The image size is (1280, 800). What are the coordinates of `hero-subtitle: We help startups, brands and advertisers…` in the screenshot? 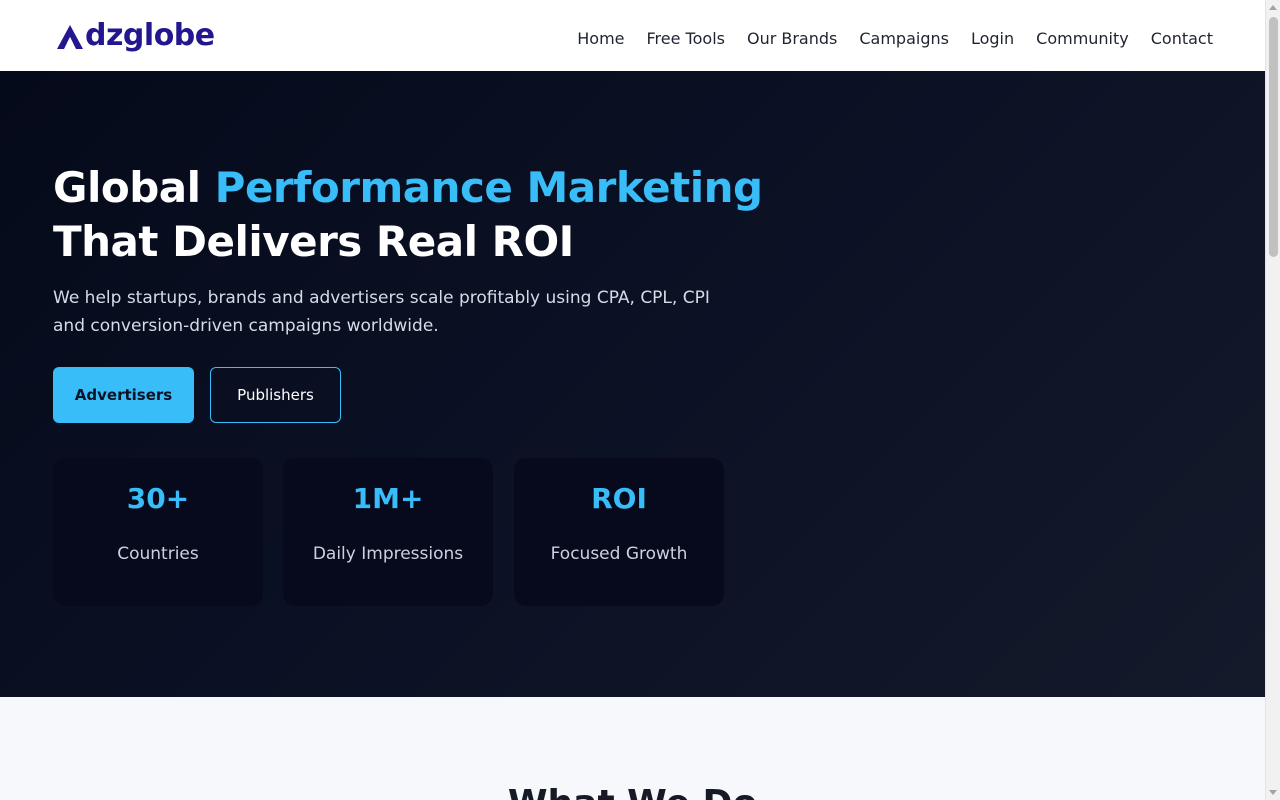 It's located at (381, 312).